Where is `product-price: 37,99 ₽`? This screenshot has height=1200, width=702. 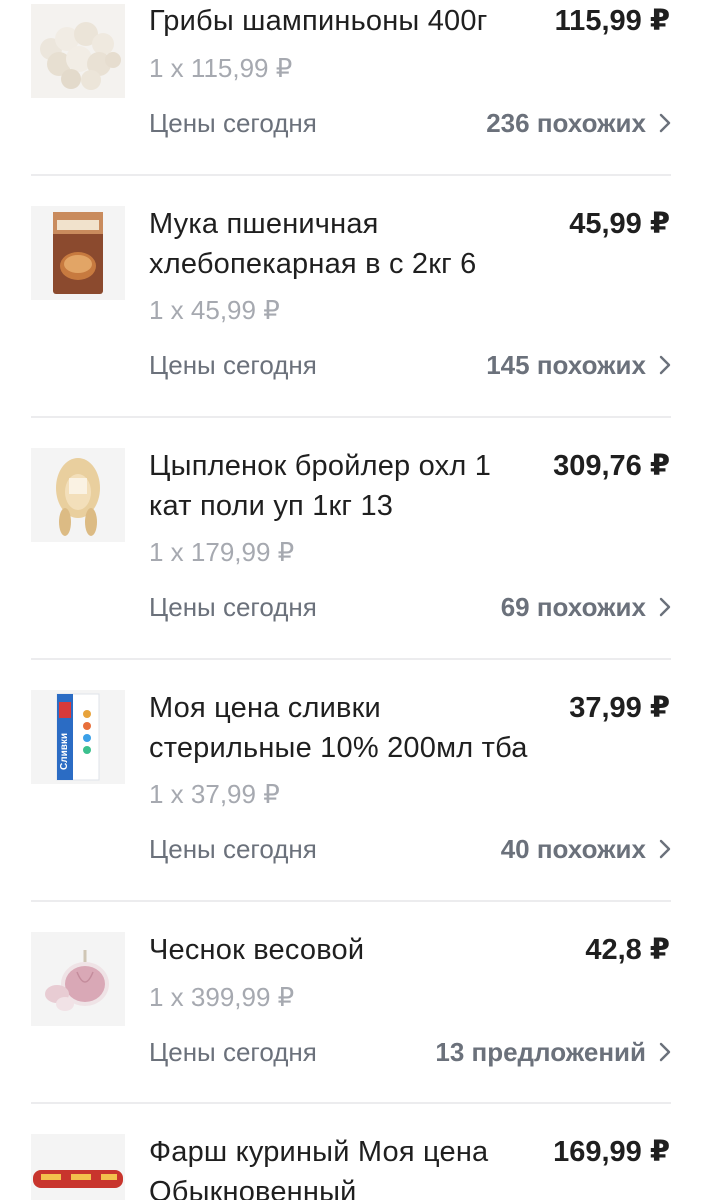 product-price: 37,99 ₽ is located at coordinates (619, 708).